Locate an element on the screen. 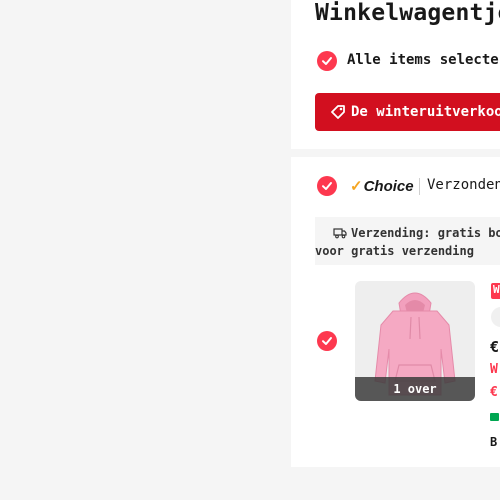  product-image: 1 over is located at coordinates (415, 341).